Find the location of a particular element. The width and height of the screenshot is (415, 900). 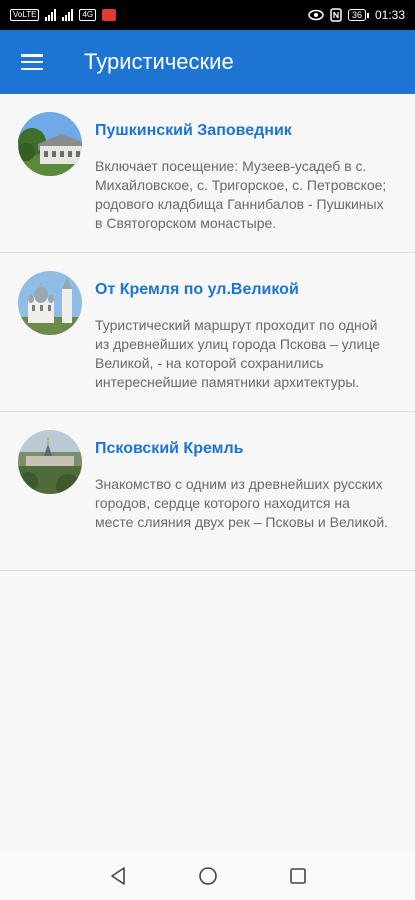

route-title: От Кремля по ул.Великой is located at coordinates (197, 289).